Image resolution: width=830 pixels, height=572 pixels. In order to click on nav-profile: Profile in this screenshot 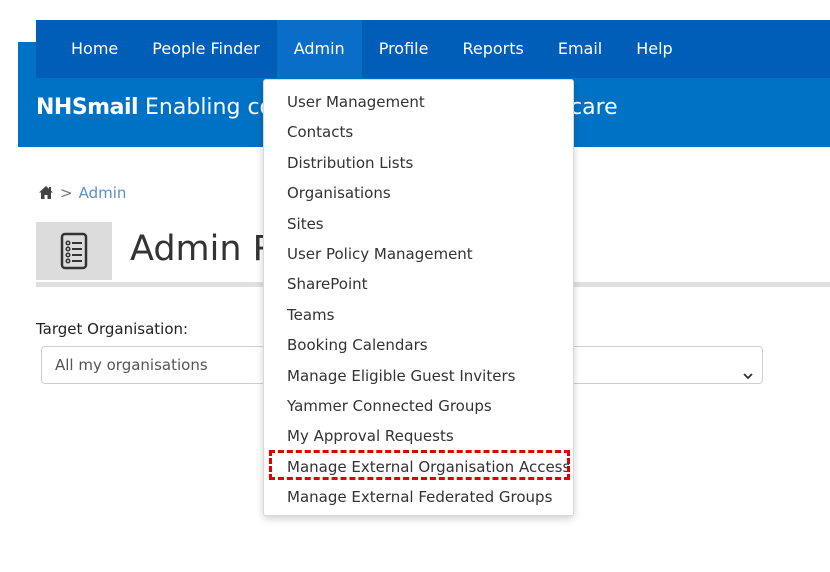, I will do `click(404, 49)`.